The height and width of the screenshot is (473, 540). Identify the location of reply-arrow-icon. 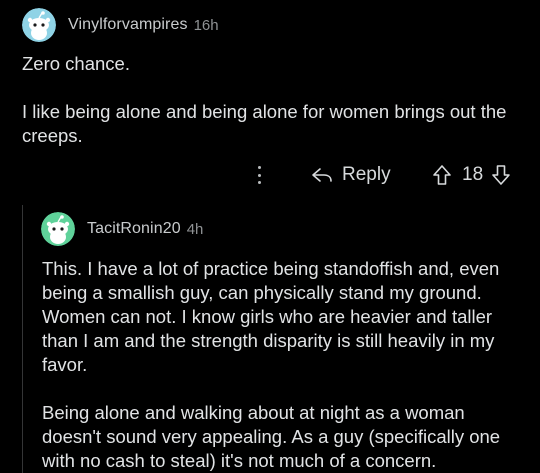
(322, 175).